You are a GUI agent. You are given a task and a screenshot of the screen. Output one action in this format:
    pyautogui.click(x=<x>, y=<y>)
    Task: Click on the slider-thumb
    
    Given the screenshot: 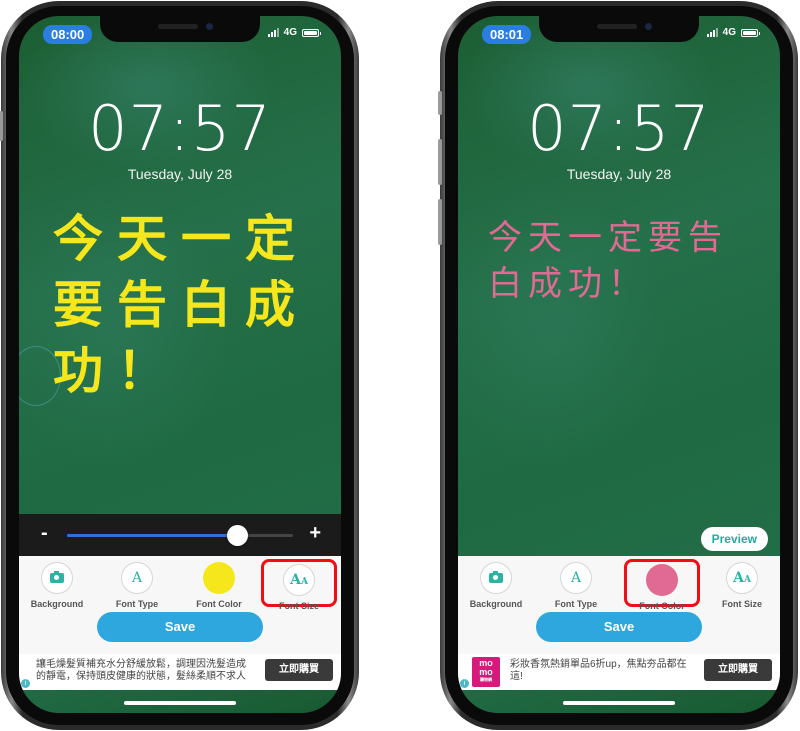 What is the action you would take?
    pyautogui.click(x=237, y=535)
    